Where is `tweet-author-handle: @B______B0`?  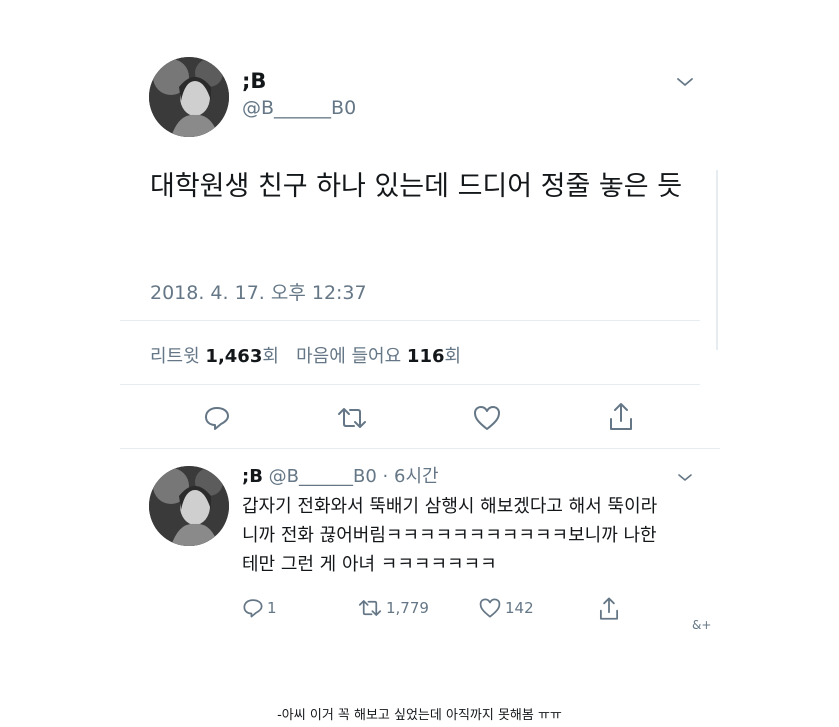 tweet-author-handle: @B______B0 is located at coordinates (299, 108).